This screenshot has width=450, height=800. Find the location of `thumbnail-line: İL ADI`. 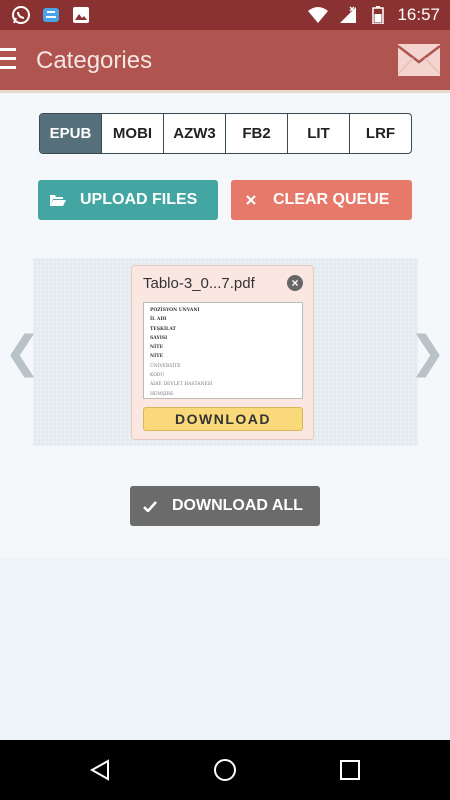

thumbnail-line: İL ADI is located at coordinates (158, 320).